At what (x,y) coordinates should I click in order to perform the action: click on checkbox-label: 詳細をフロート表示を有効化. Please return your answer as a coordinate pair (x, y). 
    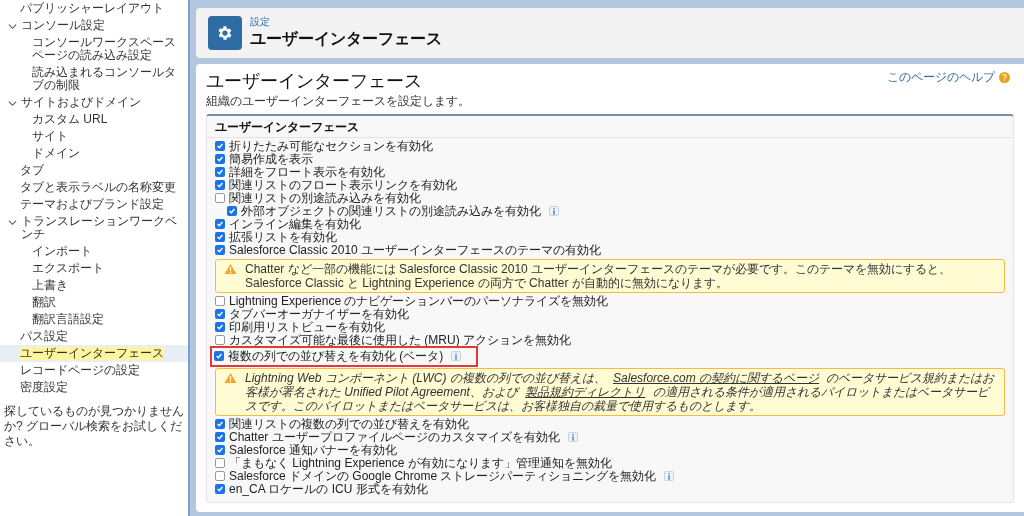
    Looking at the image, I should click on (307, 172).